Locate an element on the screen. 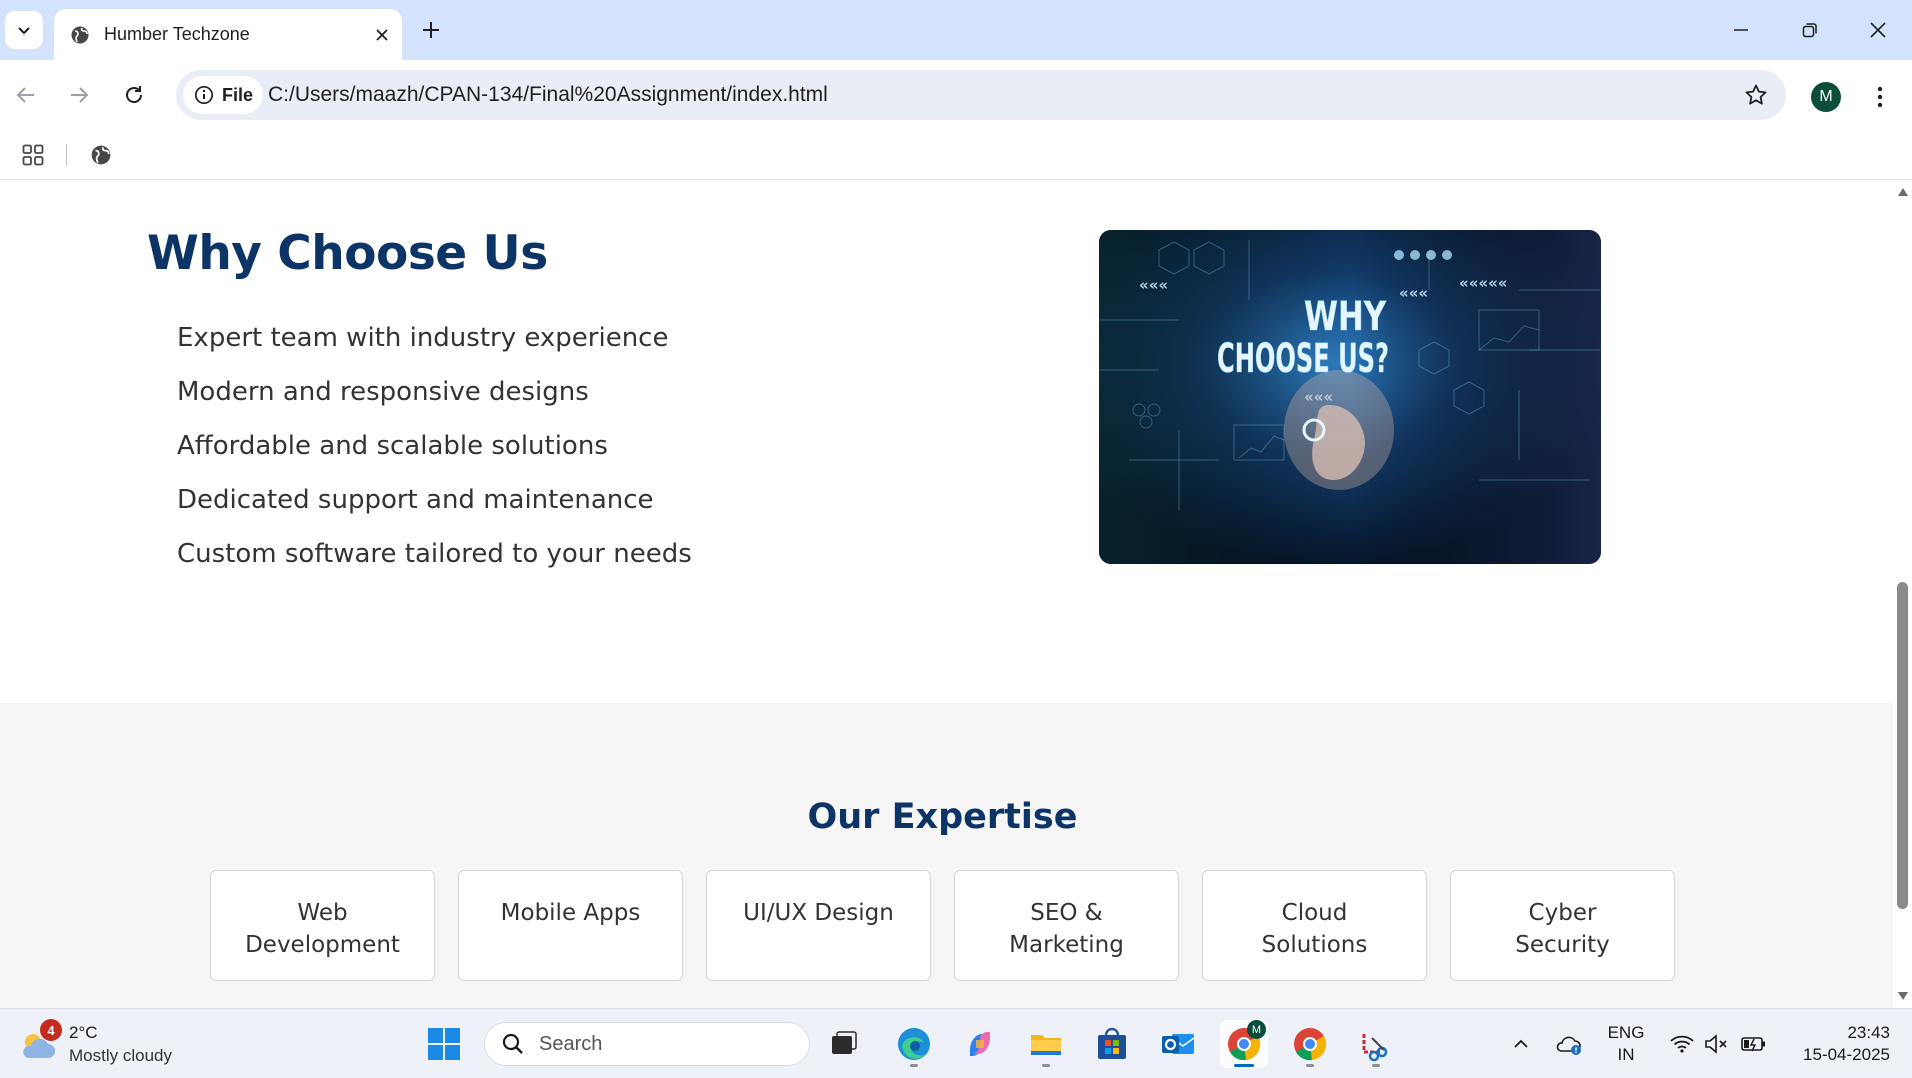  weather-temperature: 2°C is located at coordinates (83, 1032).